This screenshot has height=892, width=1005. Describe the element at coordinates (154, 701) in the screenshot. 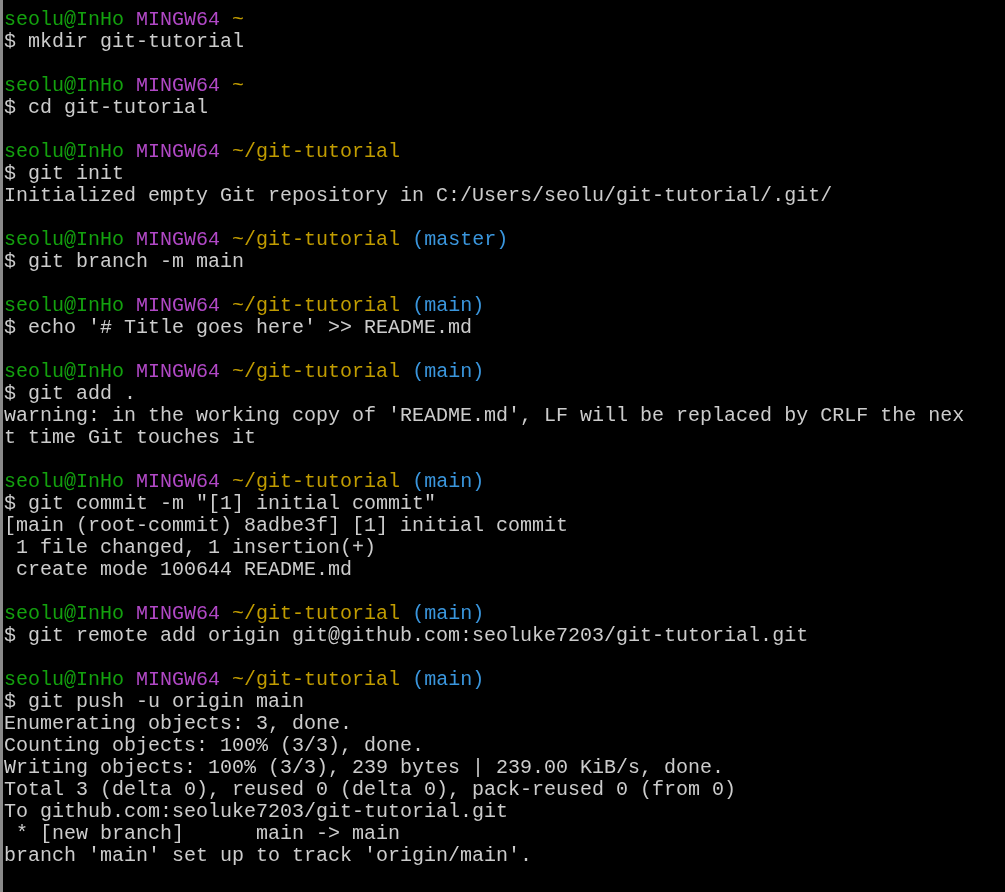

I see `command-line: $ git push -u origin main` at that location.